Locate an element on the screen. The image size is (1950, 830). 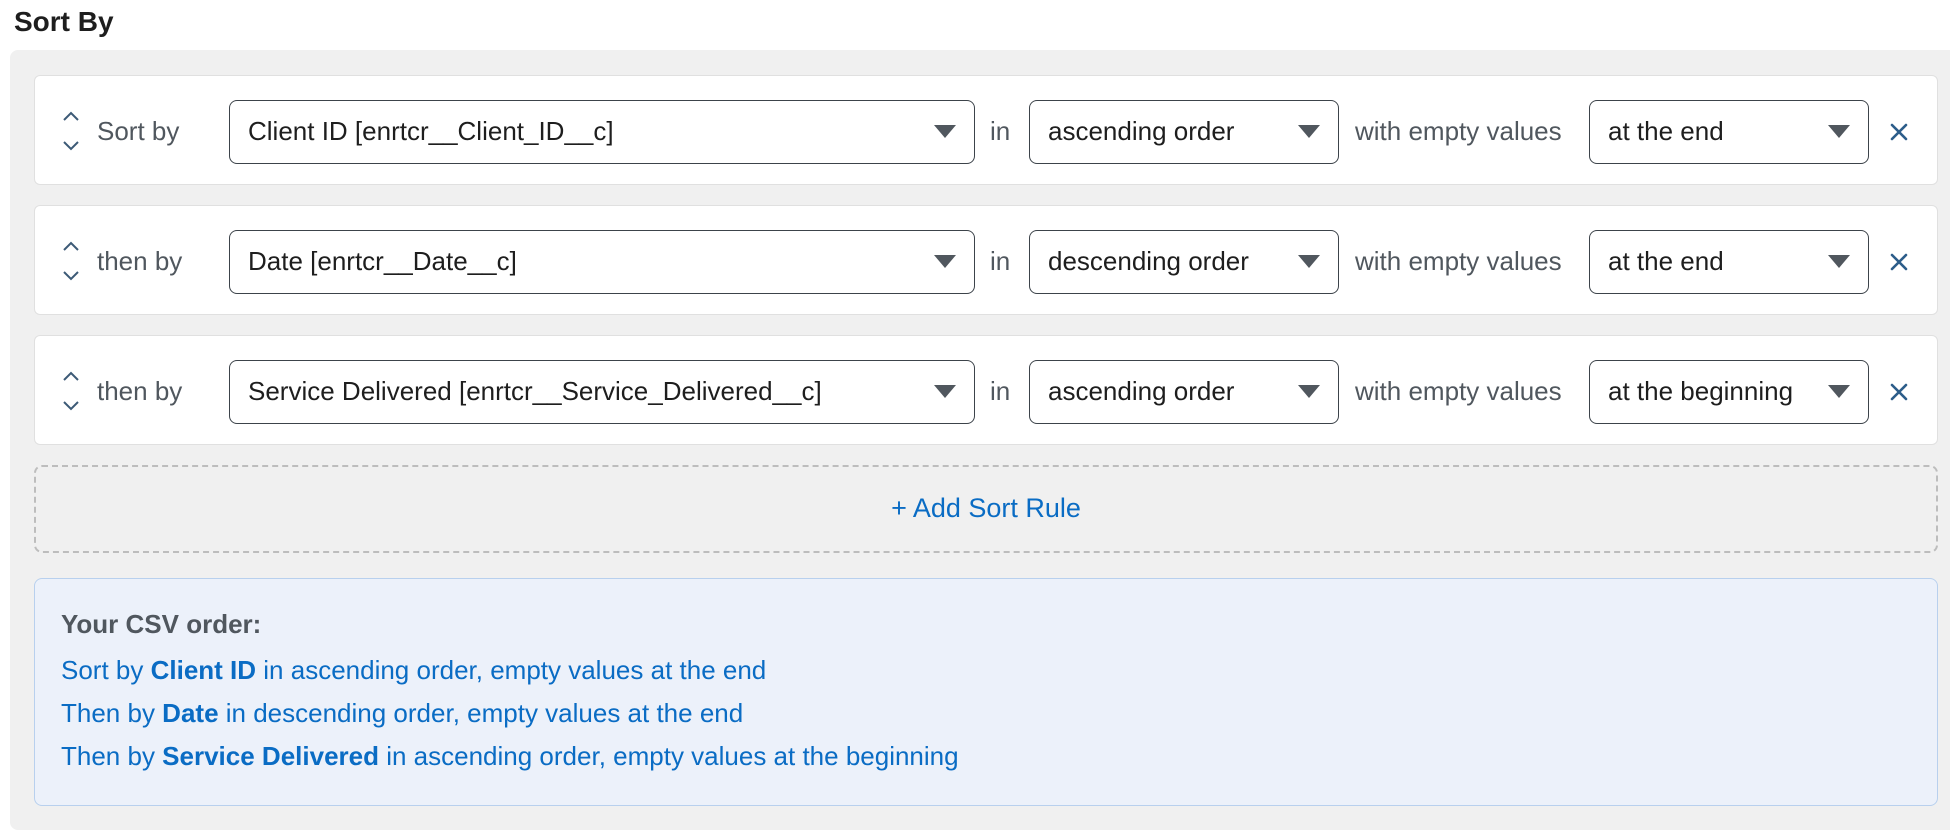
summary-field: Date is located at coordinates (190, 713).